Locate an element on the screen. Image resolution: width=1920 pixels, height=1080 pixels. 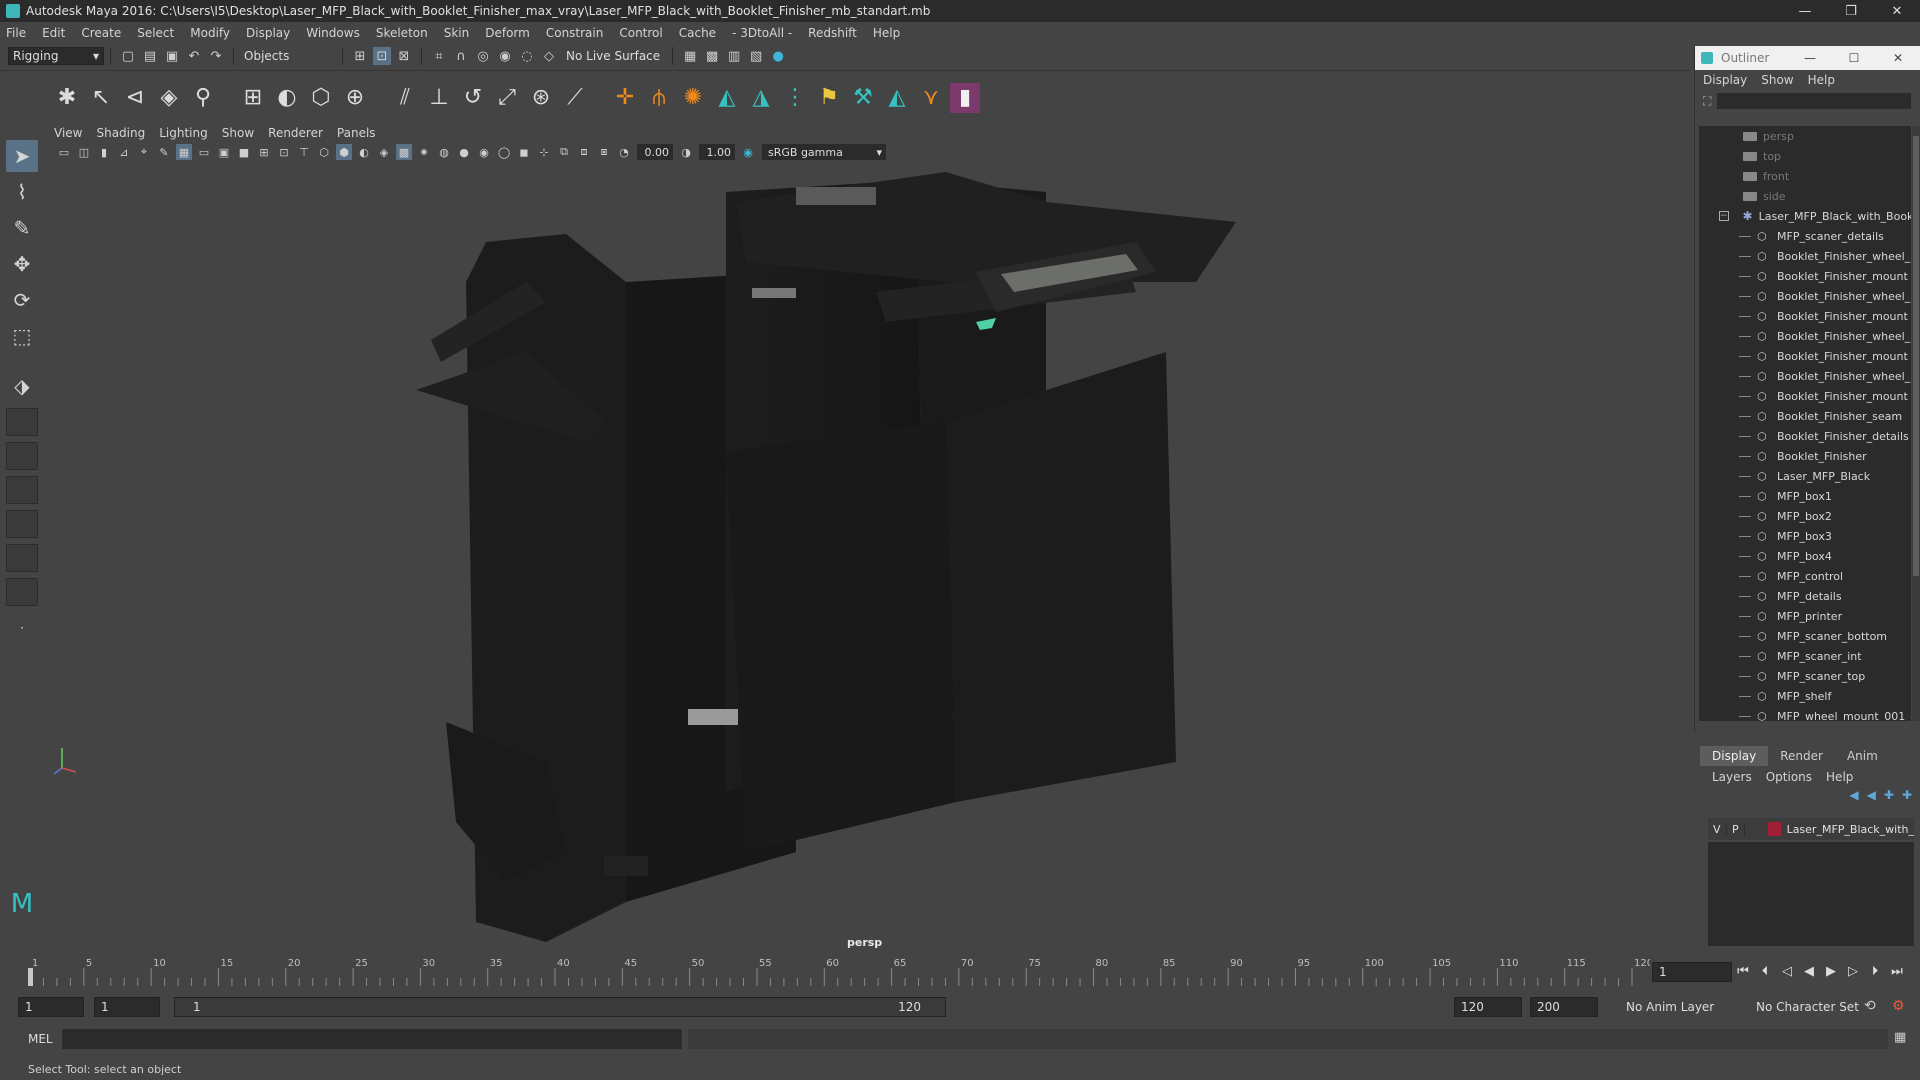
camera-select-icon: ▭ is located at coordinates (64, 152).